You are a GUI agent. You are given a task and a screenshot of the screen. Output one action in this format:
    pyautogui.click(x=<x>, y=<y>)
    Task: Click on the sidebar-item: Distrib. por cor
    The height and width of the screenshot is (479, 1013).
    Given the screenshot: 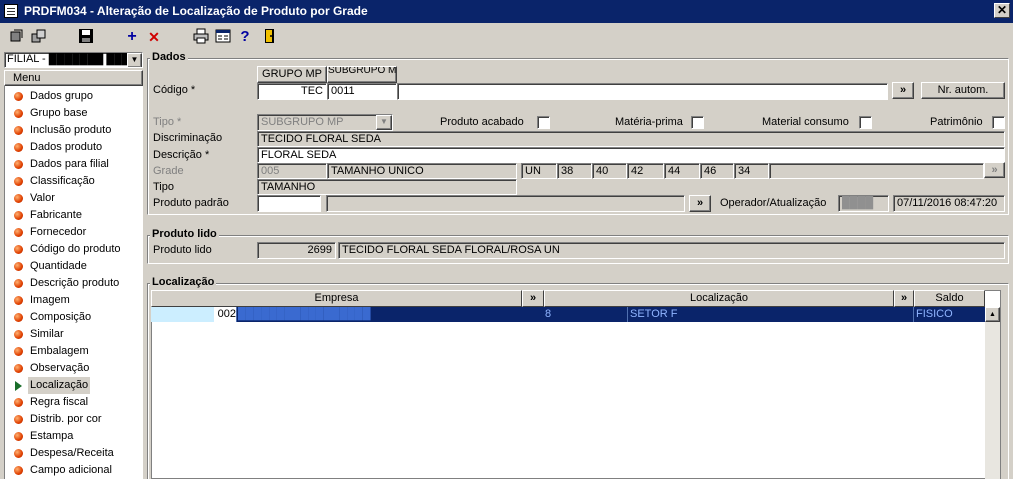 What is the action you would take?
    pyautogui.click(x=74, y=419)
    